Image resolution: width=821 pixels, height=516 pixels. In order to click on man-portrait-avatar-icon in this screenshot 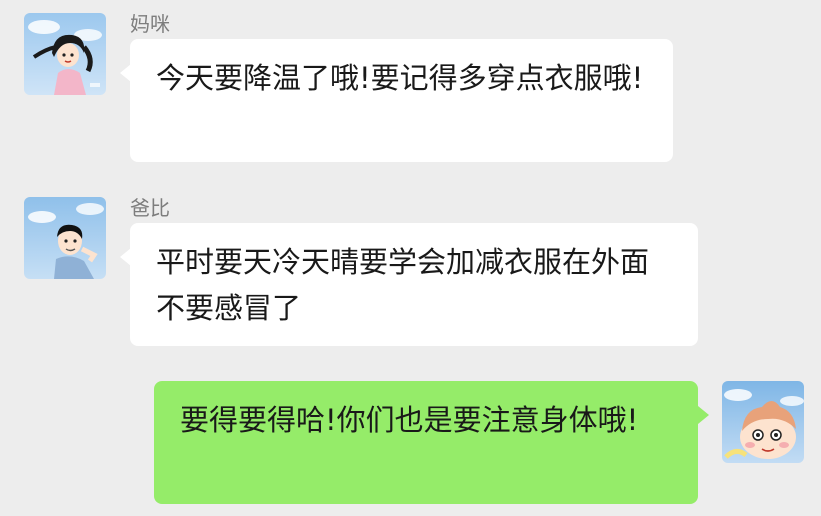, I will do `click(65, 238)`.